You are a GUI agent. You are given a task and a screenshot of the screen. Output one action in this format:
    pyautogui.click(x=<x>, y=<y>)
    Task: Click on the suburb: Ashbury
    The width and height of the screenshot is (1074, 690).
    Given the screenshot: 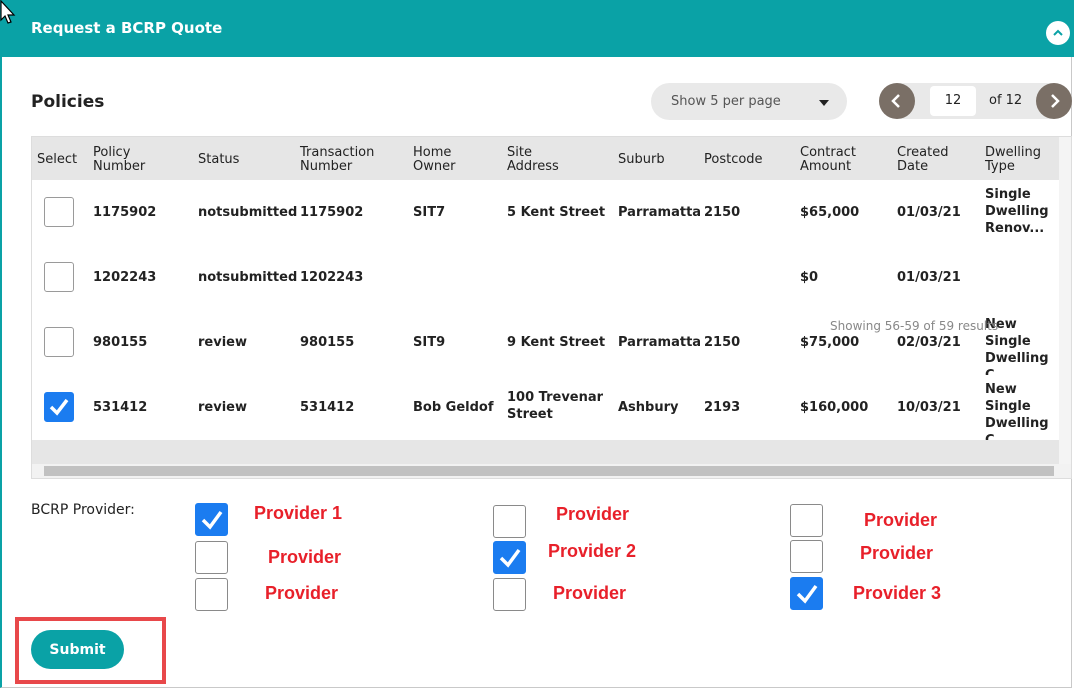 What is the action you would take?
    pyautogui.click(x=648, y=407)
    